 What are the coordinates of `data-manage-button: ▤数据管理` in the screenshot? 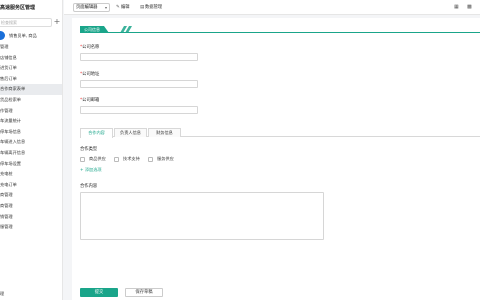 It's located at (151, 7).